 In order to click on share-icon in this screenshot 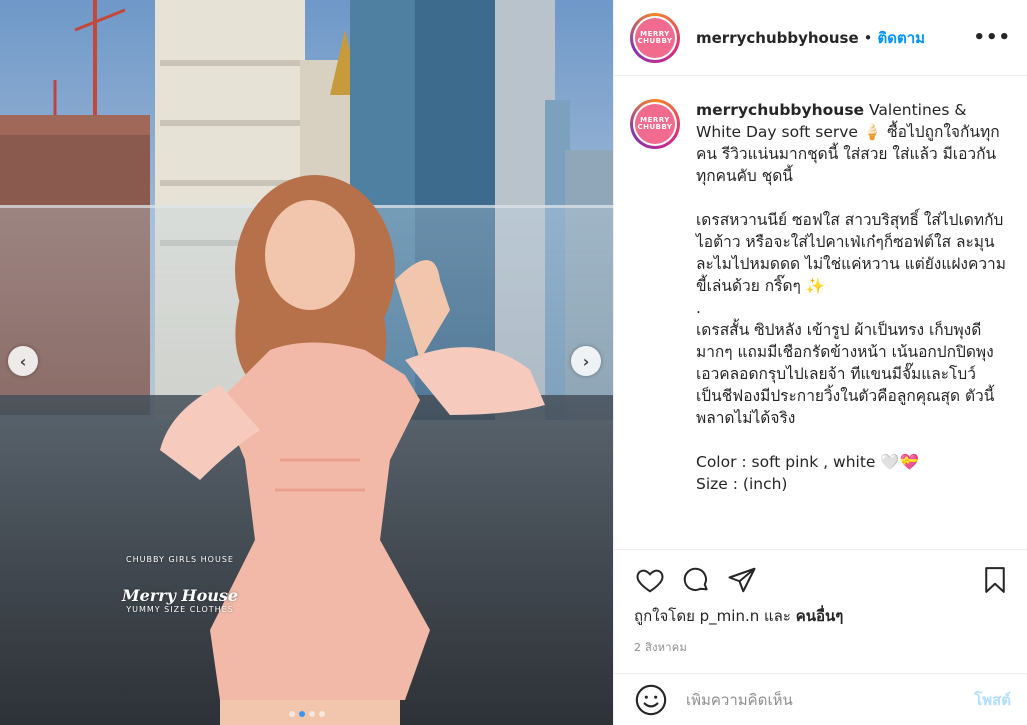, I will do `click(742, 580)`.